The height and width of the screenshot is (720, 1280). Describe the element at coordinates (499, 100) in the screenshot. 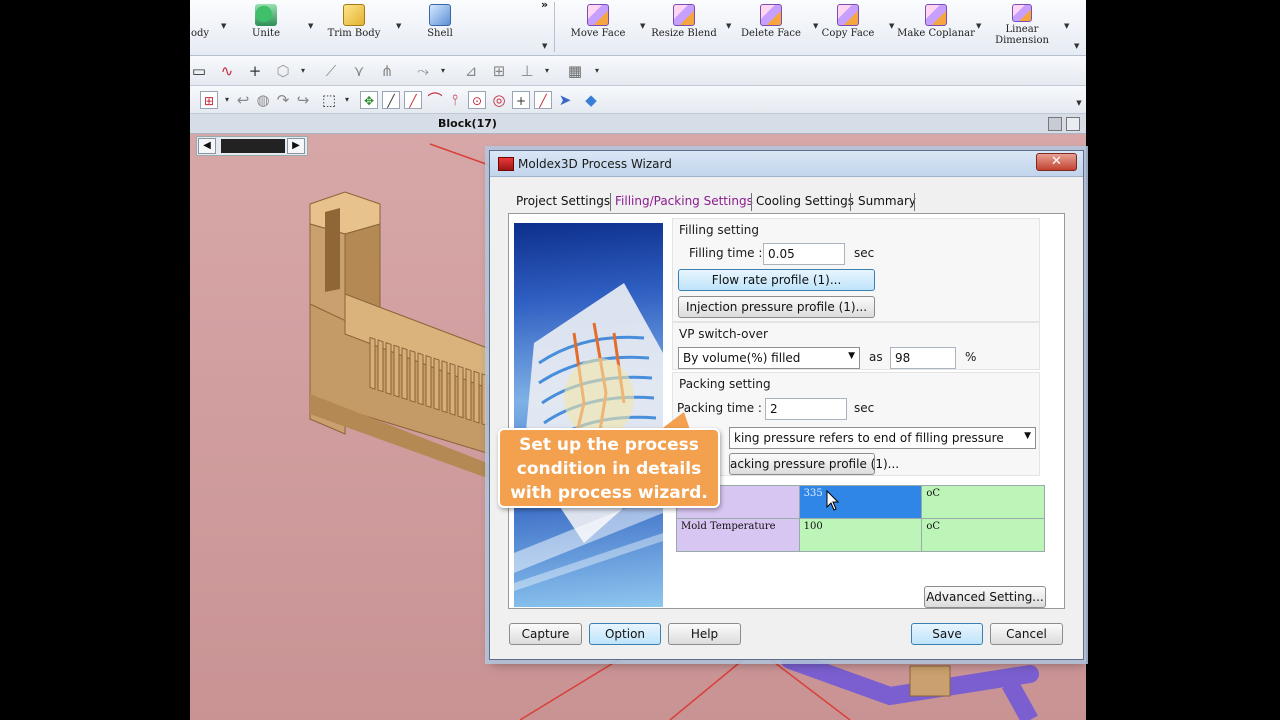

I see `snap-circle-icon: ◎` at that location.